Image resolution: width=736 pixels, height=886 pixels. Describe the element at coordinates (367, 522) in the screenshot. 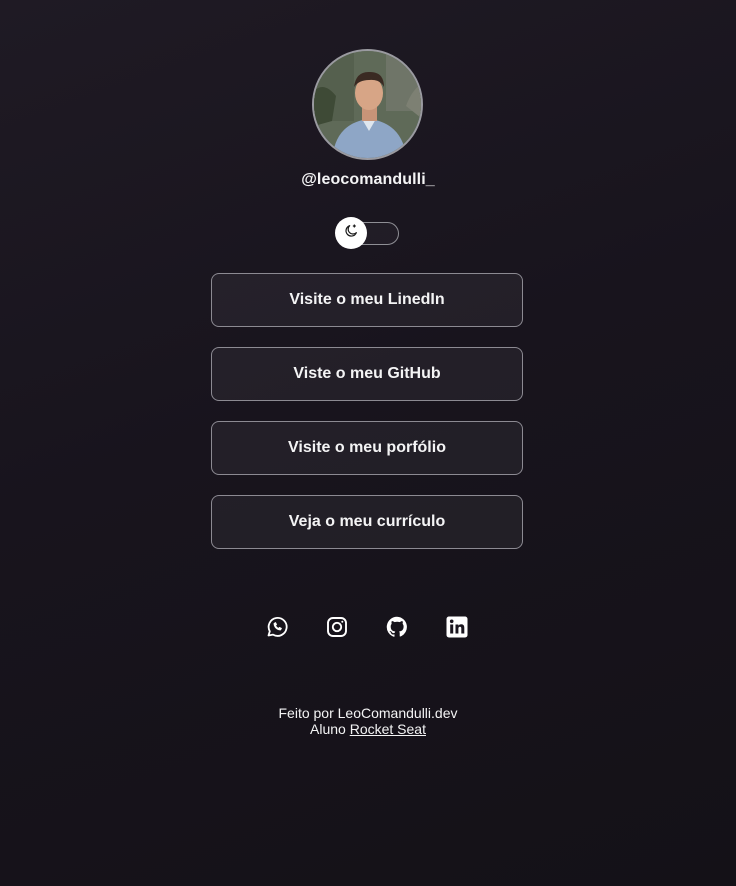

I see `resume-link-button: Veja o meu currículo` at that location.